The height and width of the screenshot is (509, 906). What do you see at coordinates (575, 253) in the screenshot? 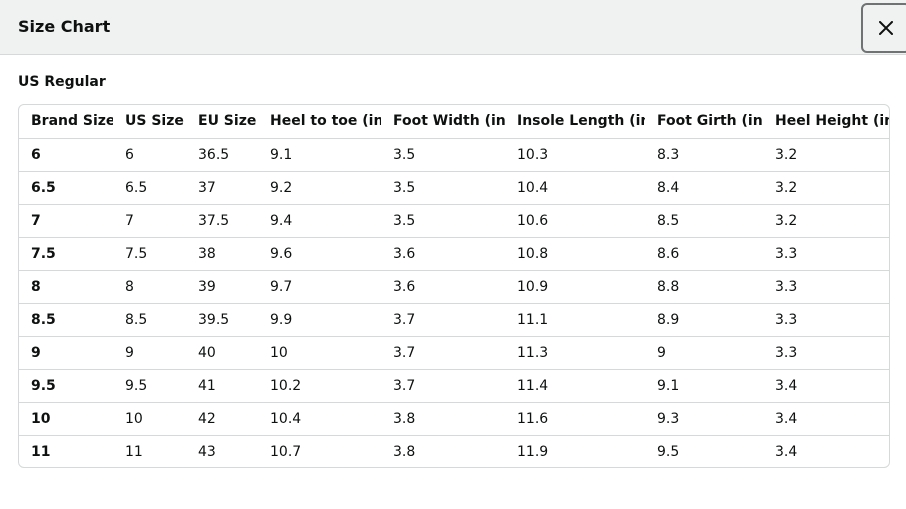
I see `cell-insole-length: 10.8` at bounding box center [575, 253].